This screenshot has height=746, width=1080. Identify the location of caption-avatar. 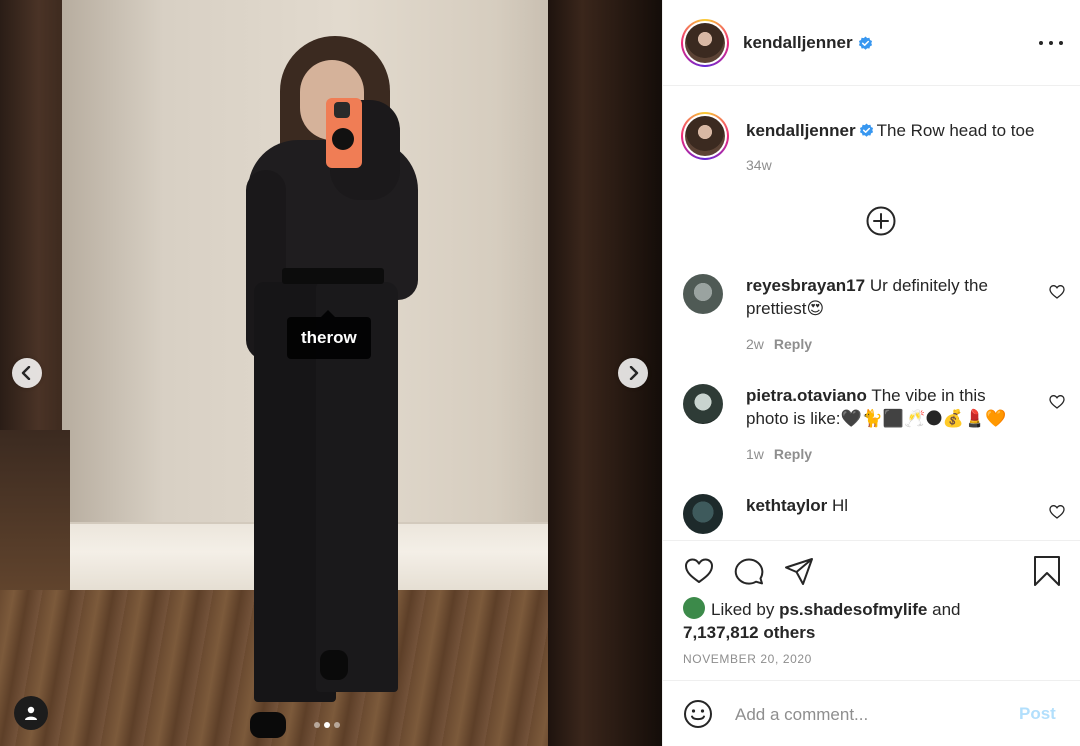
(705, 136).